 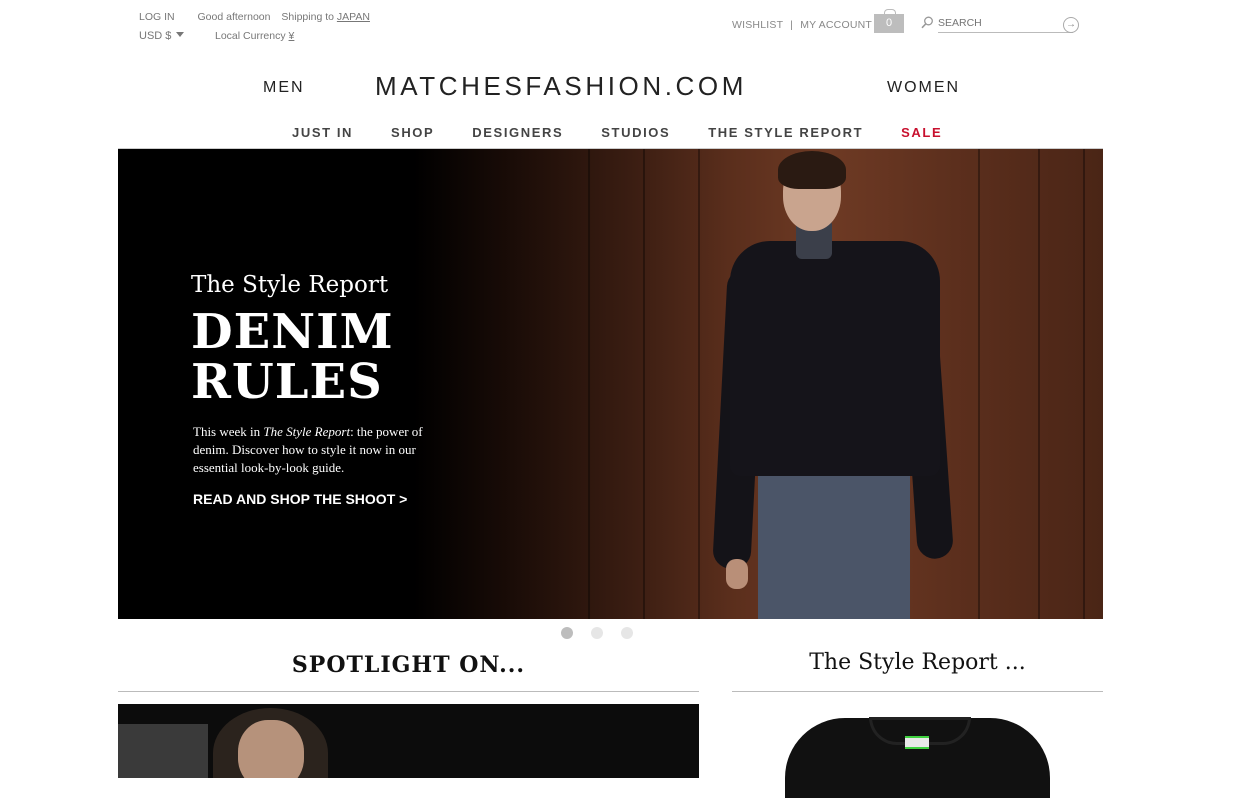 I want to click on headline-line-2: RULES, so click(x=287, y=382).